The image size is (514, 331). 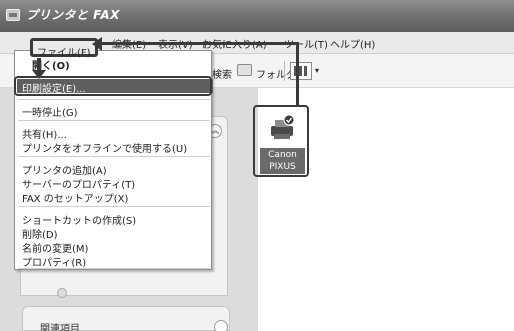 What do you see at coordinates (281, 141) in the screenshot?
I see `printer-highlight-box` at bounding box center [281, 141].